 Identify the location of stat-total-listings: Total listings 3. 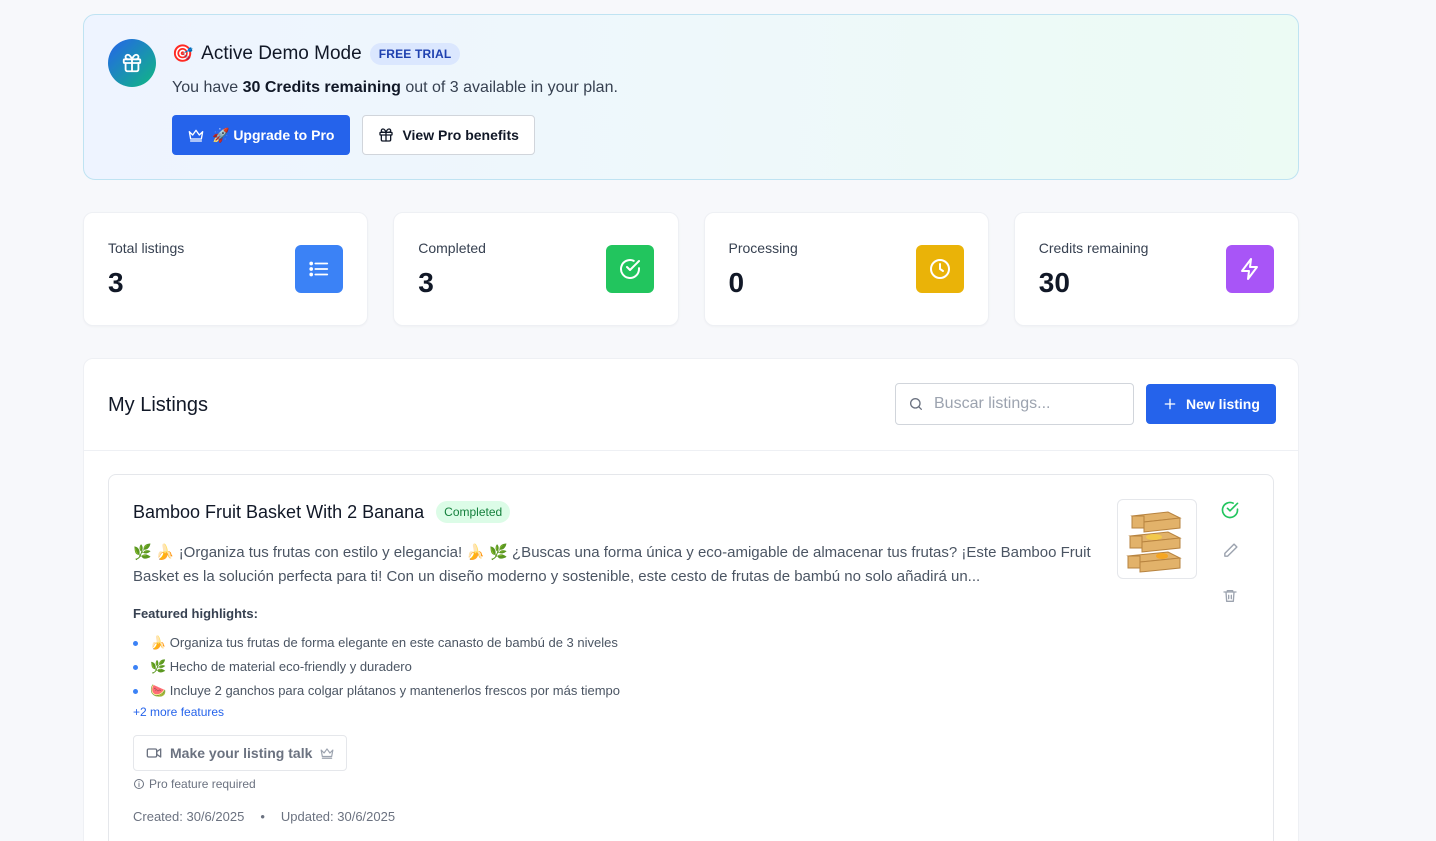
(226, 269).